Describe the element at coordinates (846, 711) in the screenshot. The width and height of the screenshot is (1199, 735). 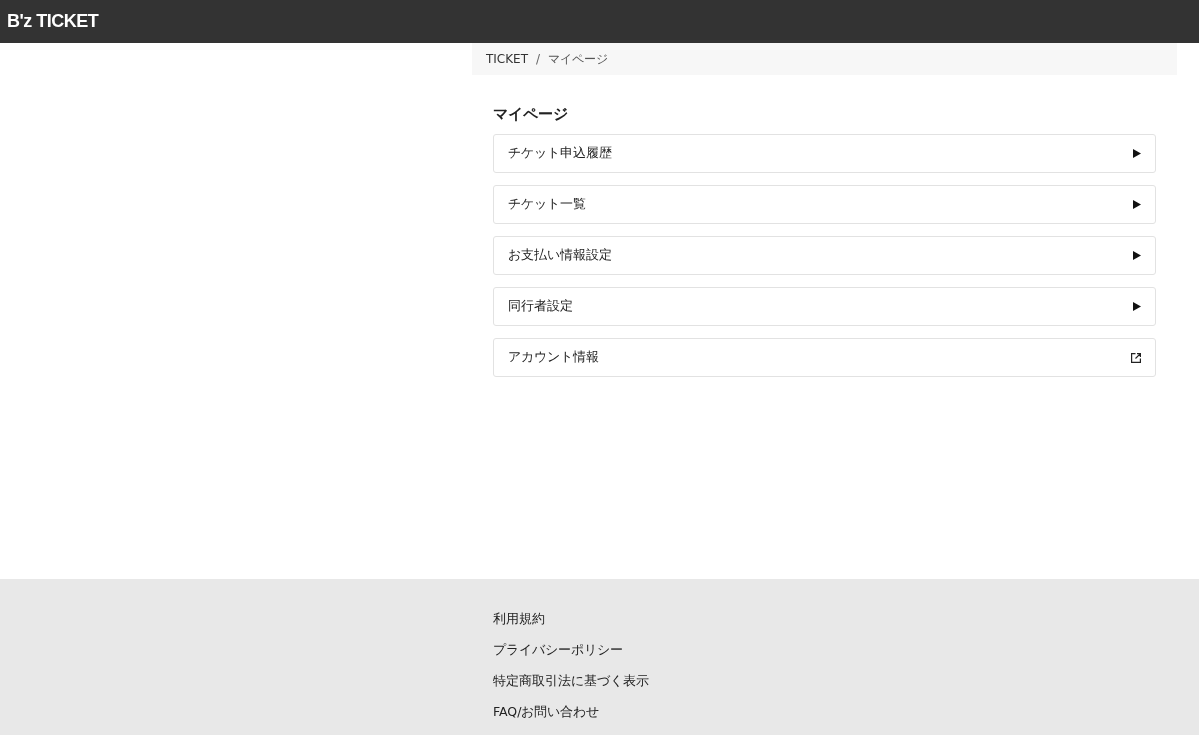
I see `footer-link: FAQ/お問い合わせ` at that location.